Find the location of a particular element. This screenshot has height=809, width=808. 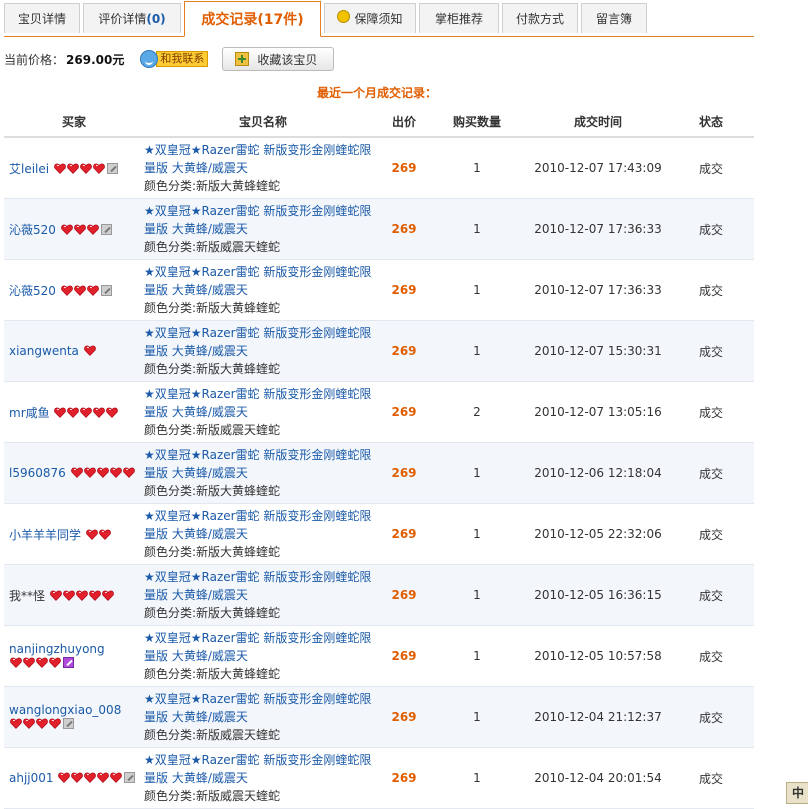

tab-count: (17件) is located at coordinates (280, 20).